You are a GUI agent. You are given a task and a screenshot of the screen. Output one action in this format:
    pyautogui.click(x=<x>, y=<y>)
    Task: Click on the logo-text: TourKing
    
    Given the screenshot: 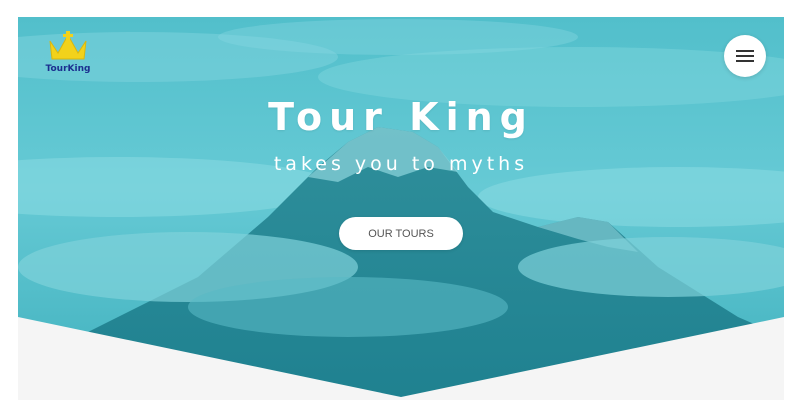 What is the action you would take?
    pyautogui.click(x=68, y=69)
    